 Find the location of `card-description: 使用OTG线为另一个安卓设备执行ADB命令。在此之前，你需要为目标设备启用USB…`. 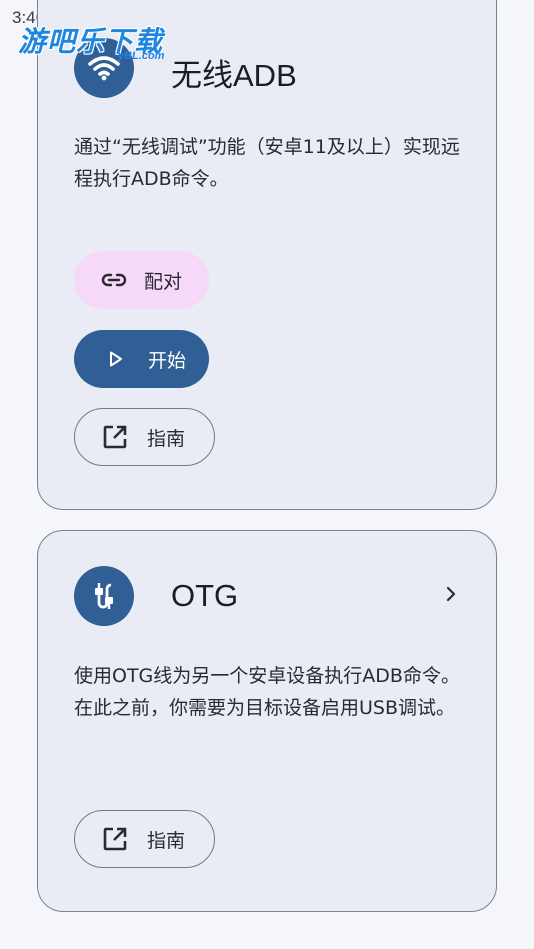

card-description: 使用OTG线为另一个安卓设备执行ADB命令。在此之前，你需要为目标设备启用USB… is located at coordinates (267, 692).